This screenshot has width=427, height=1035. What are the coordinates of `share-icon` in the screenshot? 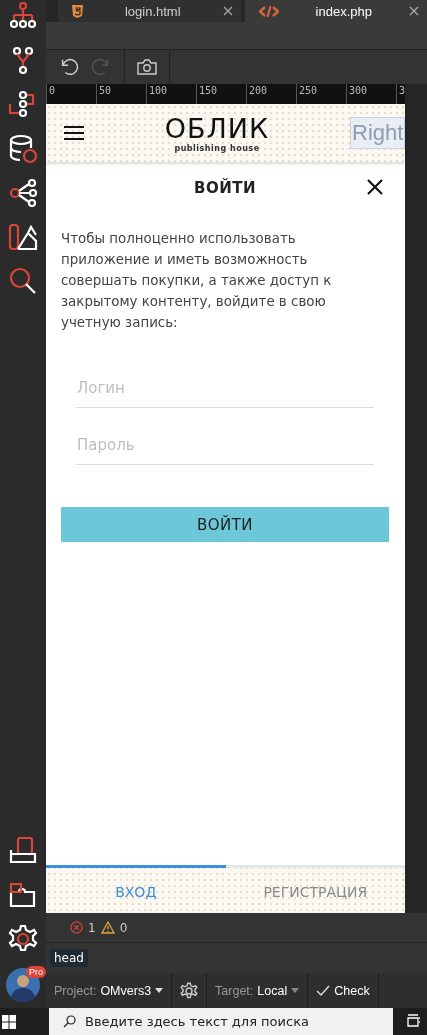 It's located at (23, 193).